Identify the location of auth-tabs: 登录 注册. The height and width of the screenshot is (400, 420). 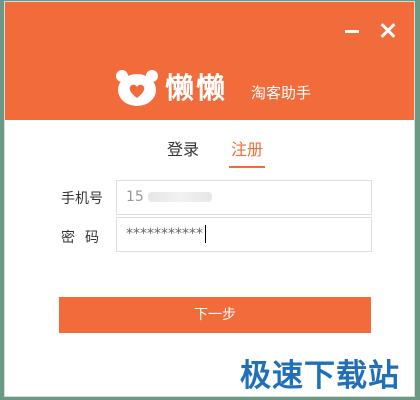
(209, 153).